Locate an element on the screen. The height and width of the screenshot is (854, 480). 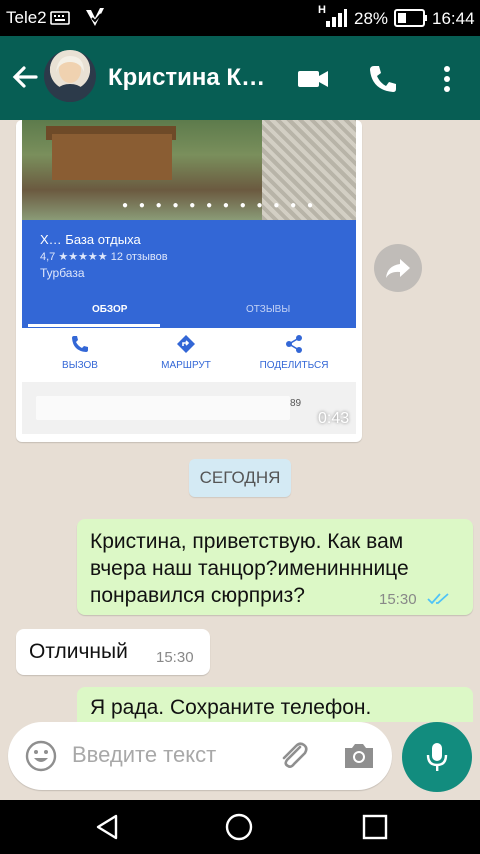
place-rating: 4,7 ★★★★★ 12 отзывов is located at coordinates (104, 257).